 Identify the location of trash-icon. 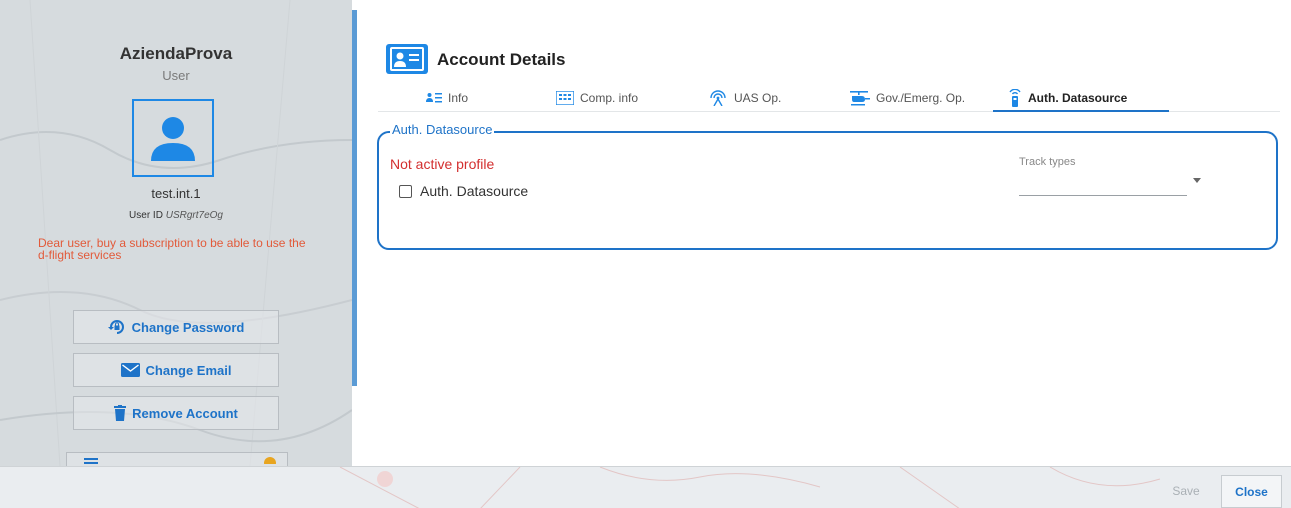
(120, 413).